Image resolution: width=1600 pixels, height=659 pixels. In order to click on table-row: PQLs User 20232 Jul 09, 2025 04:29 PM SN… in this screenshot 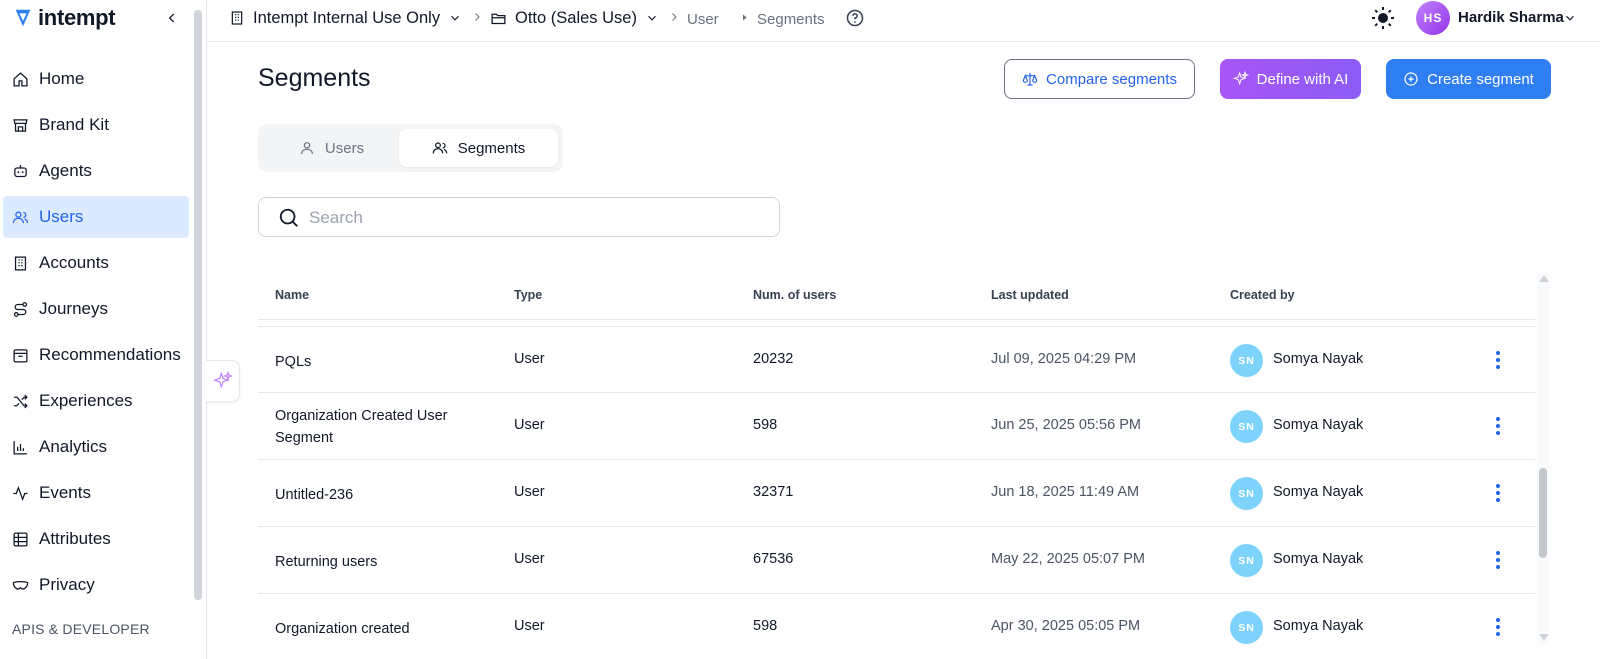, I will do `click(896, 359)`.